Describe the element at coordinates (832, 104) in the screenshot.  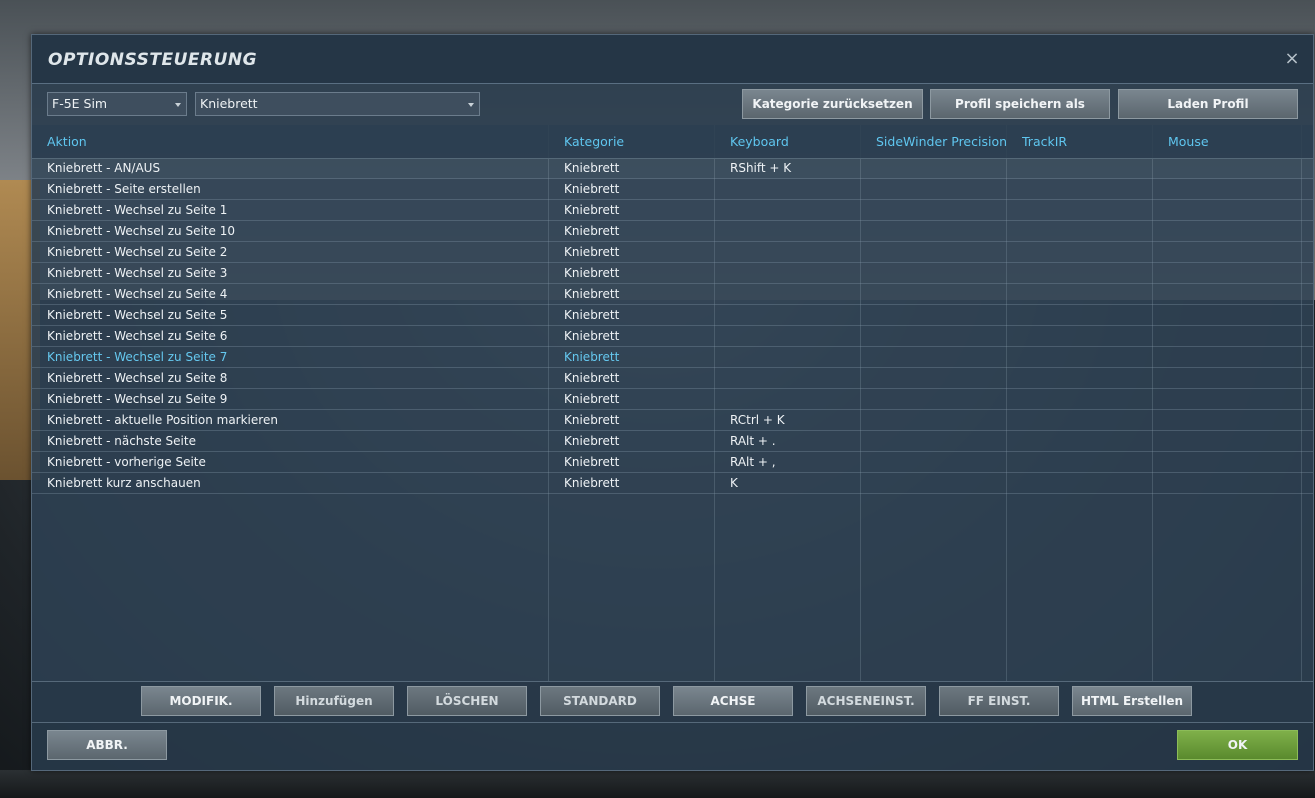
I see `reset-category-button: Kategorie zurücksetzen` at that location.